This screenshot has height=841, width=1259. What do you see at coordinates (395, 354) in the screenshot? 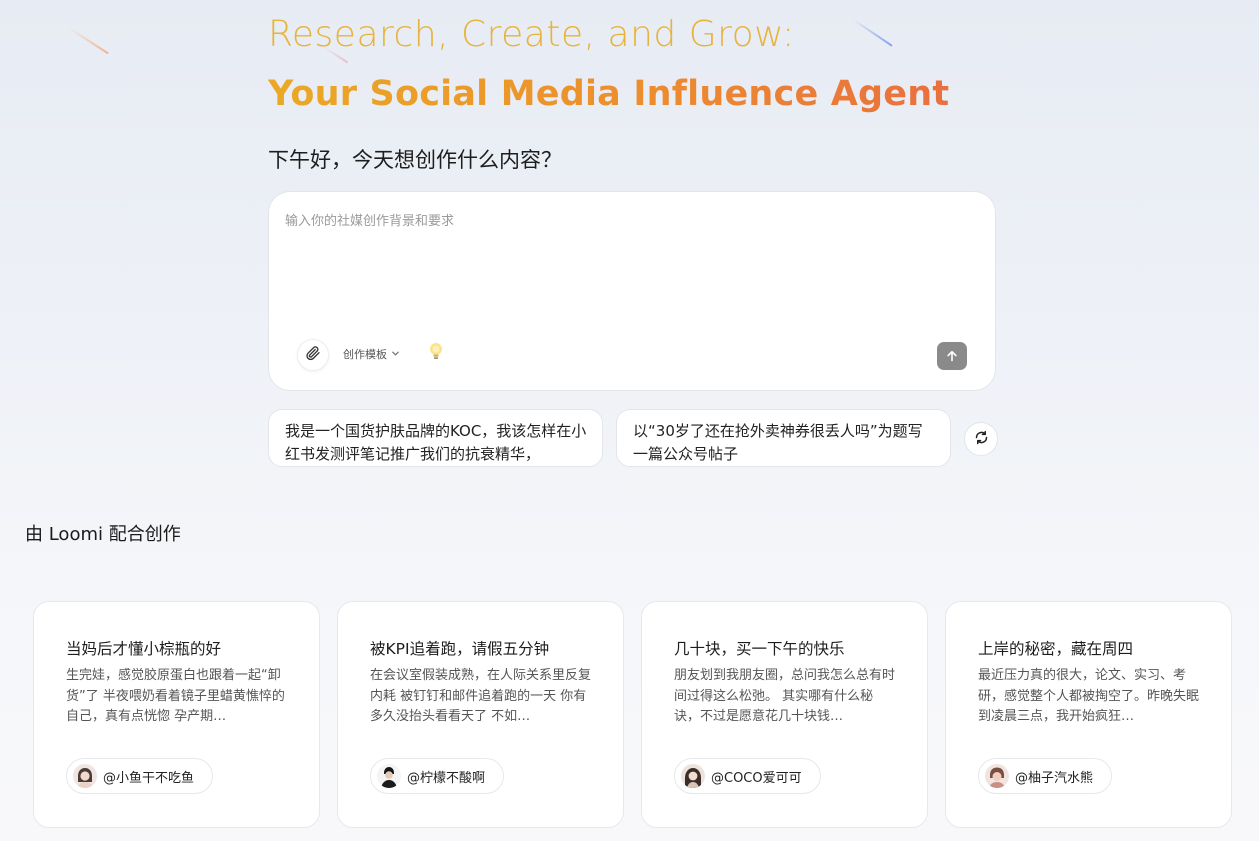
I see `chevron-down-icon` at bounding box center [395, 354].